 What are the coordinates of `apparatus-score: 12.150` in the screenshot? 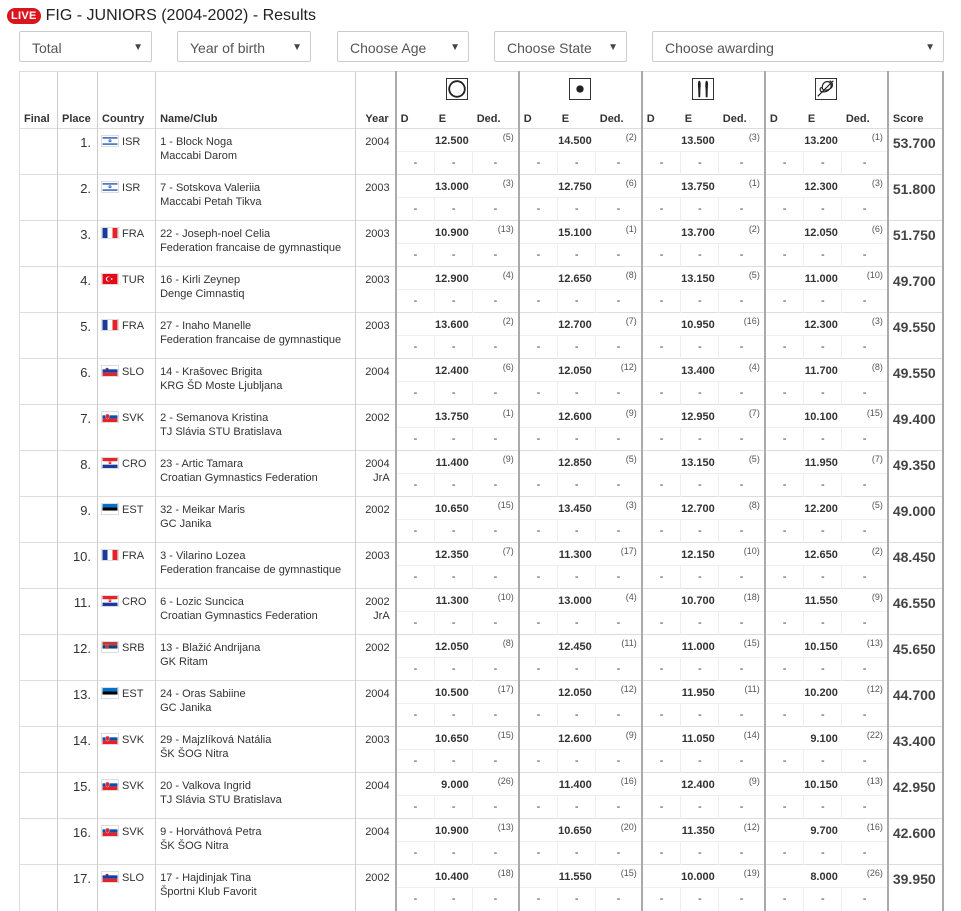 It's located at (679, 554).